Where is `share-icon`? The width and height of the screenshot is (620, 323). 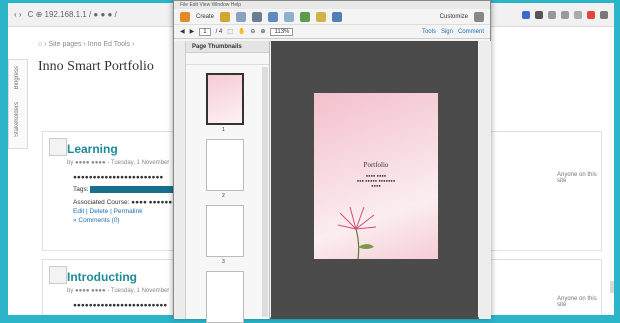
share-icon is located at coordinates (305, 16).